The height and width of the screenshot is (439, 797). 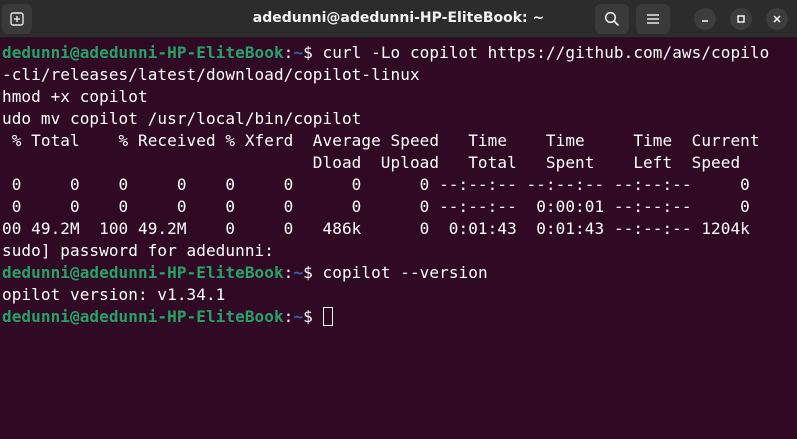 What do you see at coordinates (114, 294) in the screenshot?
I see `output-line: opilot version: v1.34.1` at bounding box center [114, 294].